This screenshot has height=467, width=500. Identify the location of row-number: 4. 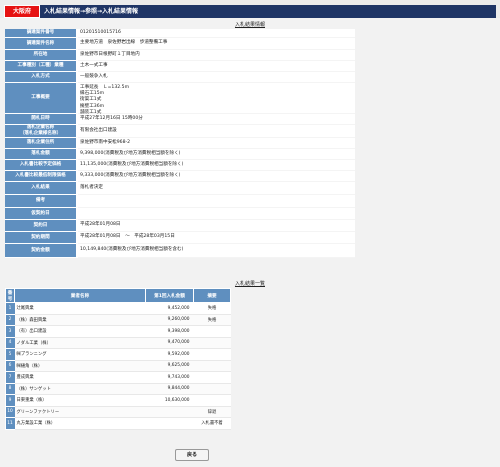
(10, 343).